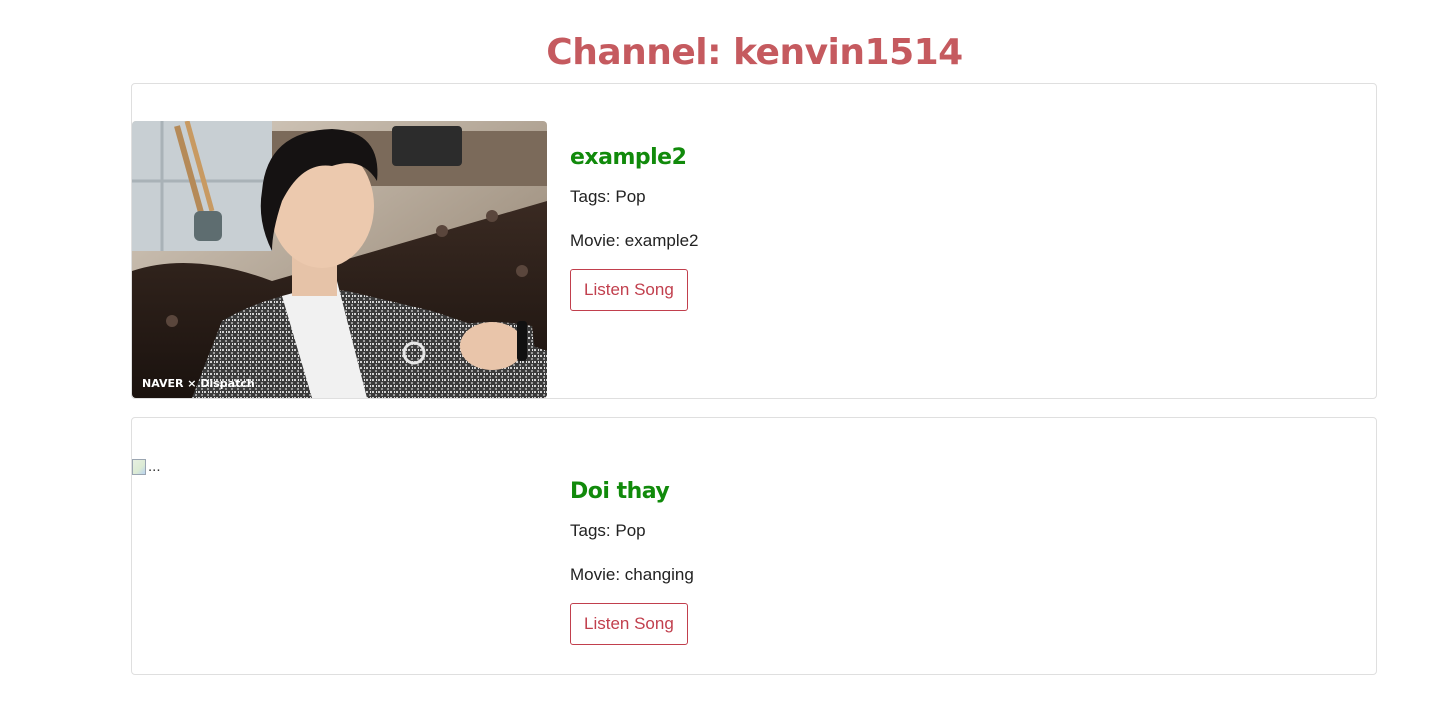  Describe the element at coordinates (632, 574) in the screenshot. I see `song-movie: Movie: changing` at that location.